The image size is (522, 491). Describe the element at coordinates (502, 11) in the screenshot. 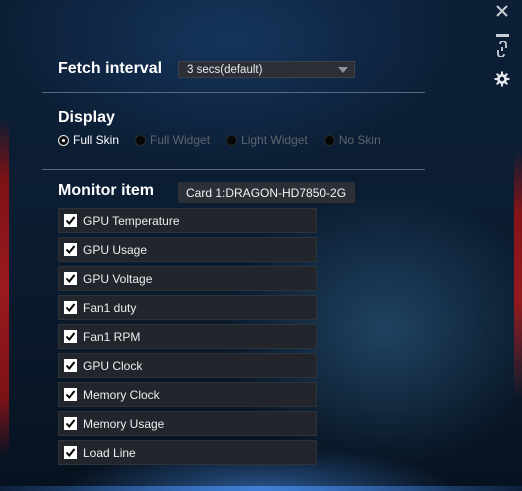

I see `close-icon` at that location.